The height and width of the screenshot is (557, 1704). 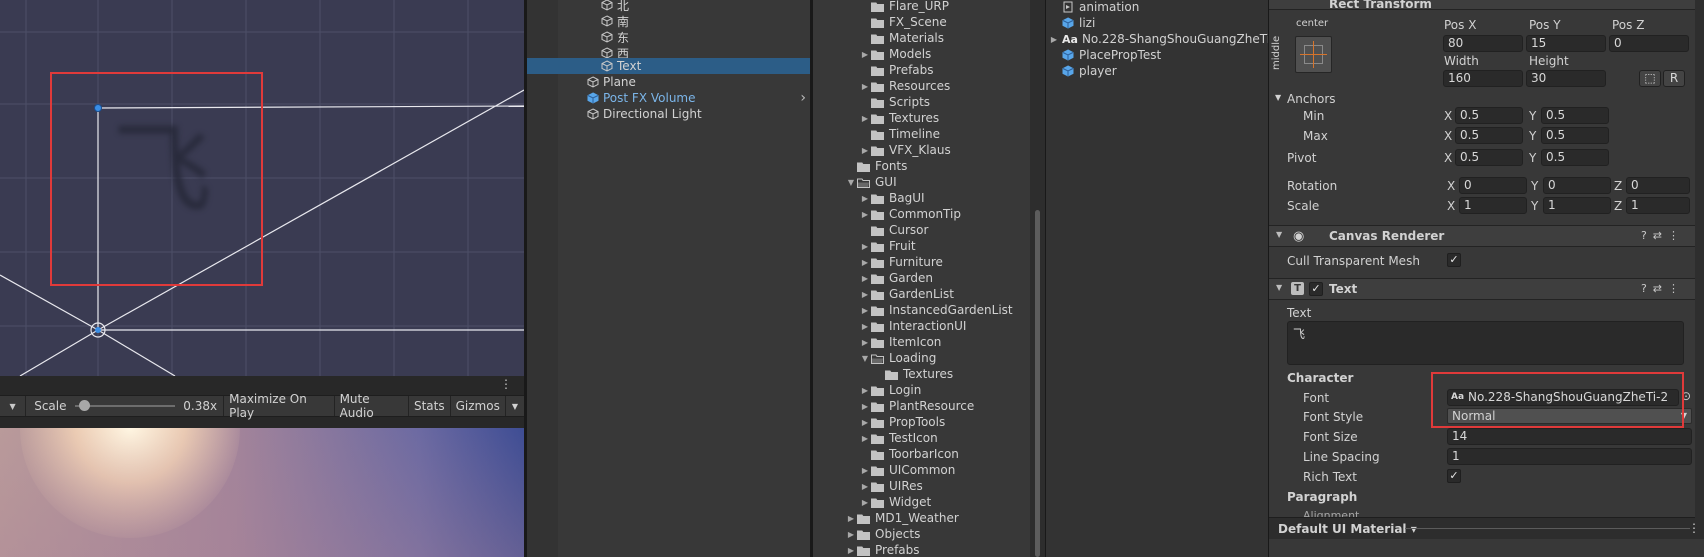 What do you see at coordinates (890, 390) in the screenshot?
I see `project-folder: ▶ Login` at bounding box center [890, 390].